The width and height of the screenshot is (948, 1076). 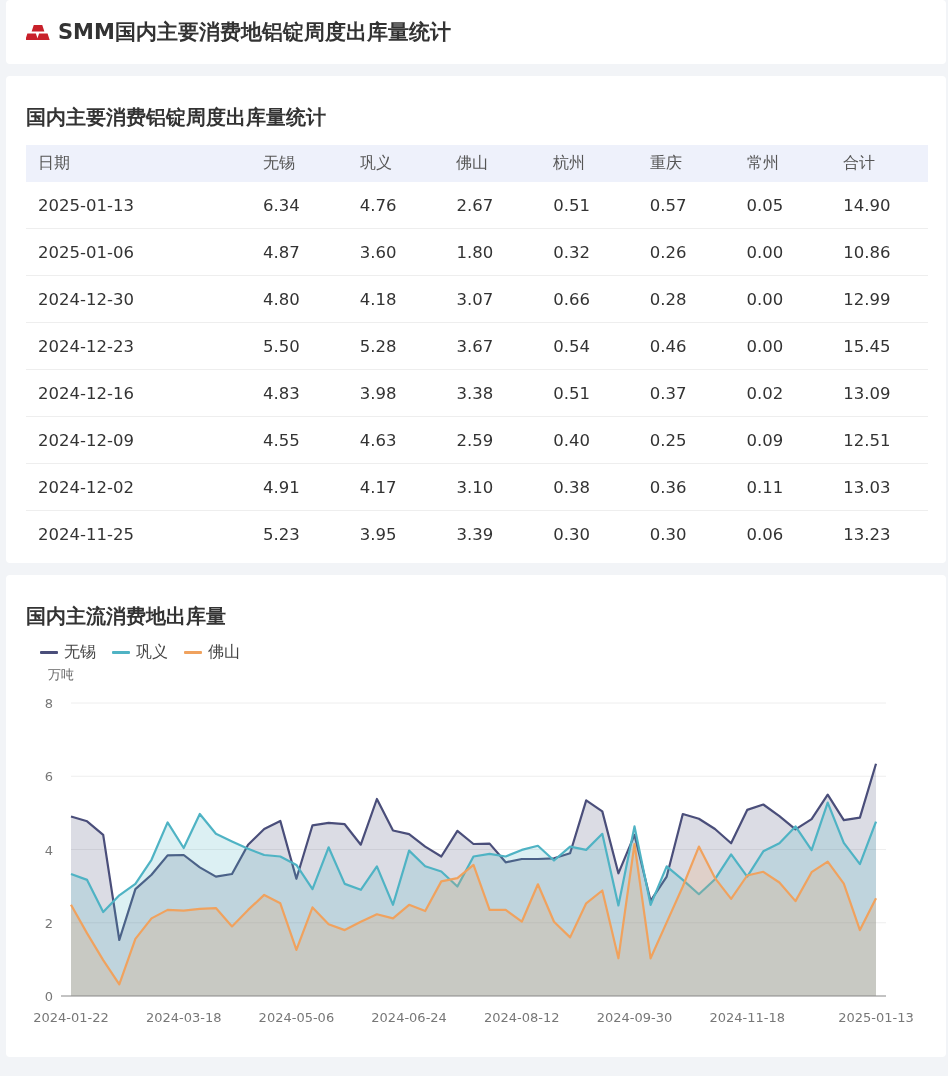 What do you see at coordinates (86, 534) in the screenshot?
I see `table-cell-text: 2024-11-25` at bounding box center [86, 534].